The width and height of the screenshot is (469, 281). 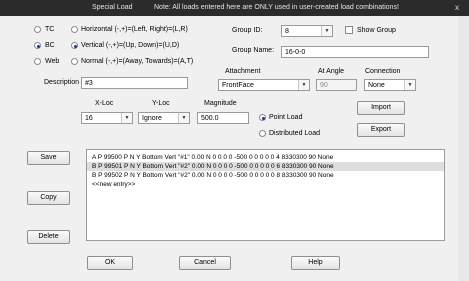 I want to click on connection-select: None ▼, so click(x=390, y=85).